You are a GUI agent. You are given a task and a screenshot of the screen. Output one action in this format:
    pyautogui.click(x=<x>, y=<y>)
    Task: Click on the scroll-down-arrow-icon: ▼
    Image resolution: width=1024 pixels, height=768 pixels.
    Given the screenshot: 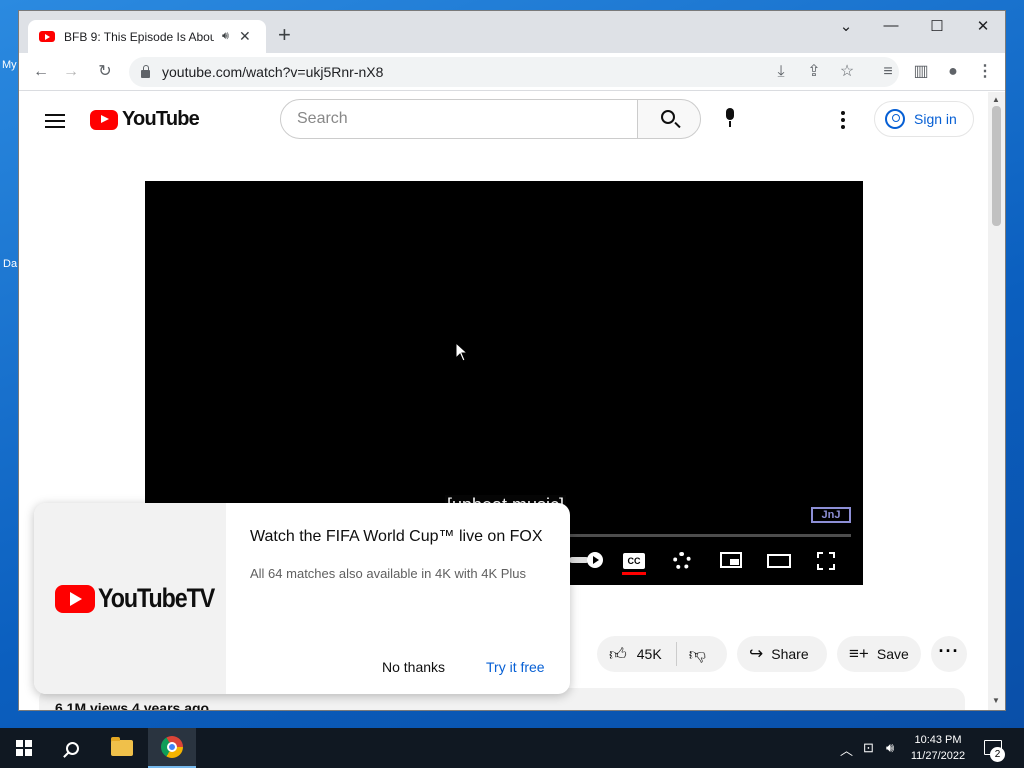 What is the action you would take?
    pyautogui.click(x=996, y=700)
    